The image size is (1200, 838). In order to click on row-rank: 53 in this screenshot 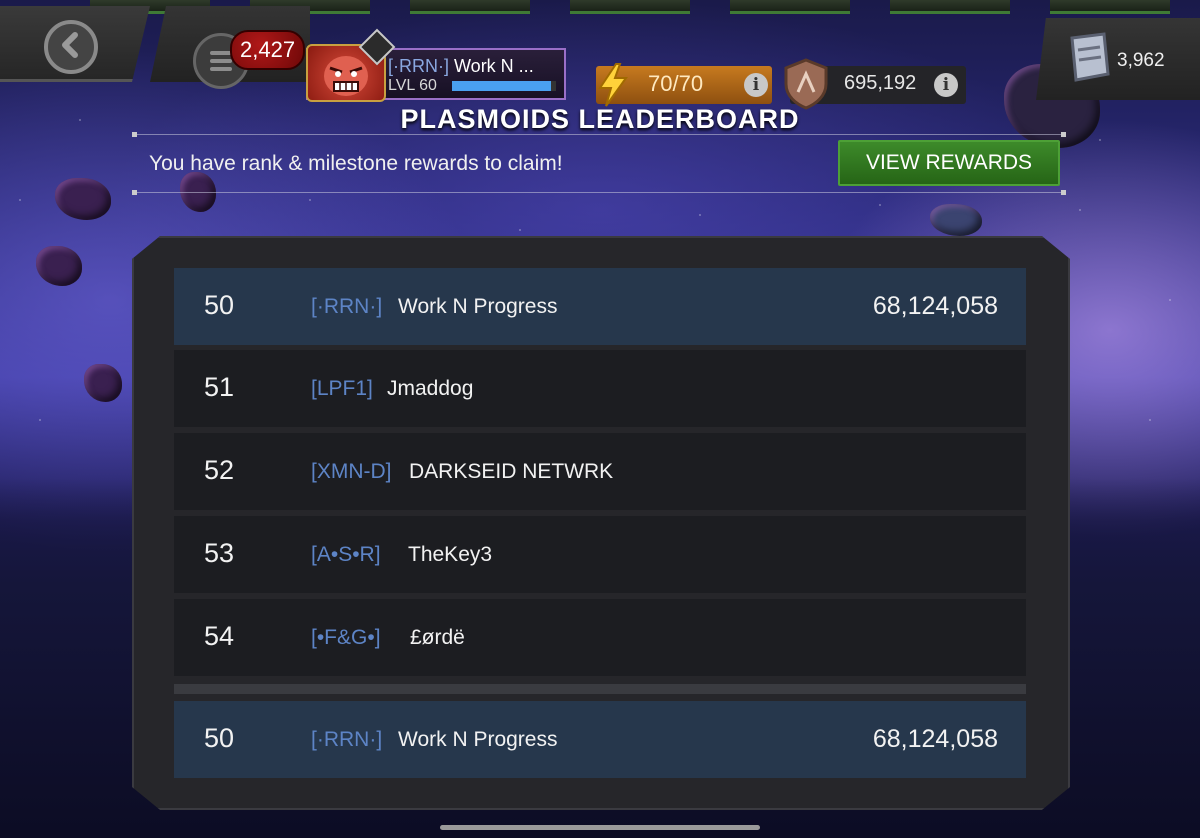, I will do `click(219, 553)`.